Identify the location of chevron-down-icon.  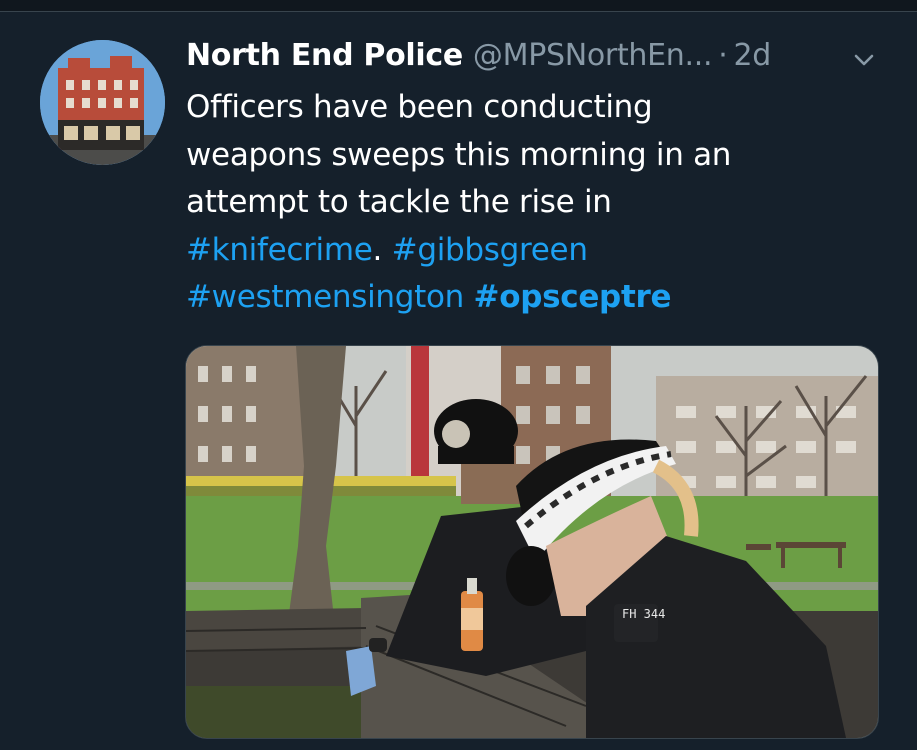
(864, 60).